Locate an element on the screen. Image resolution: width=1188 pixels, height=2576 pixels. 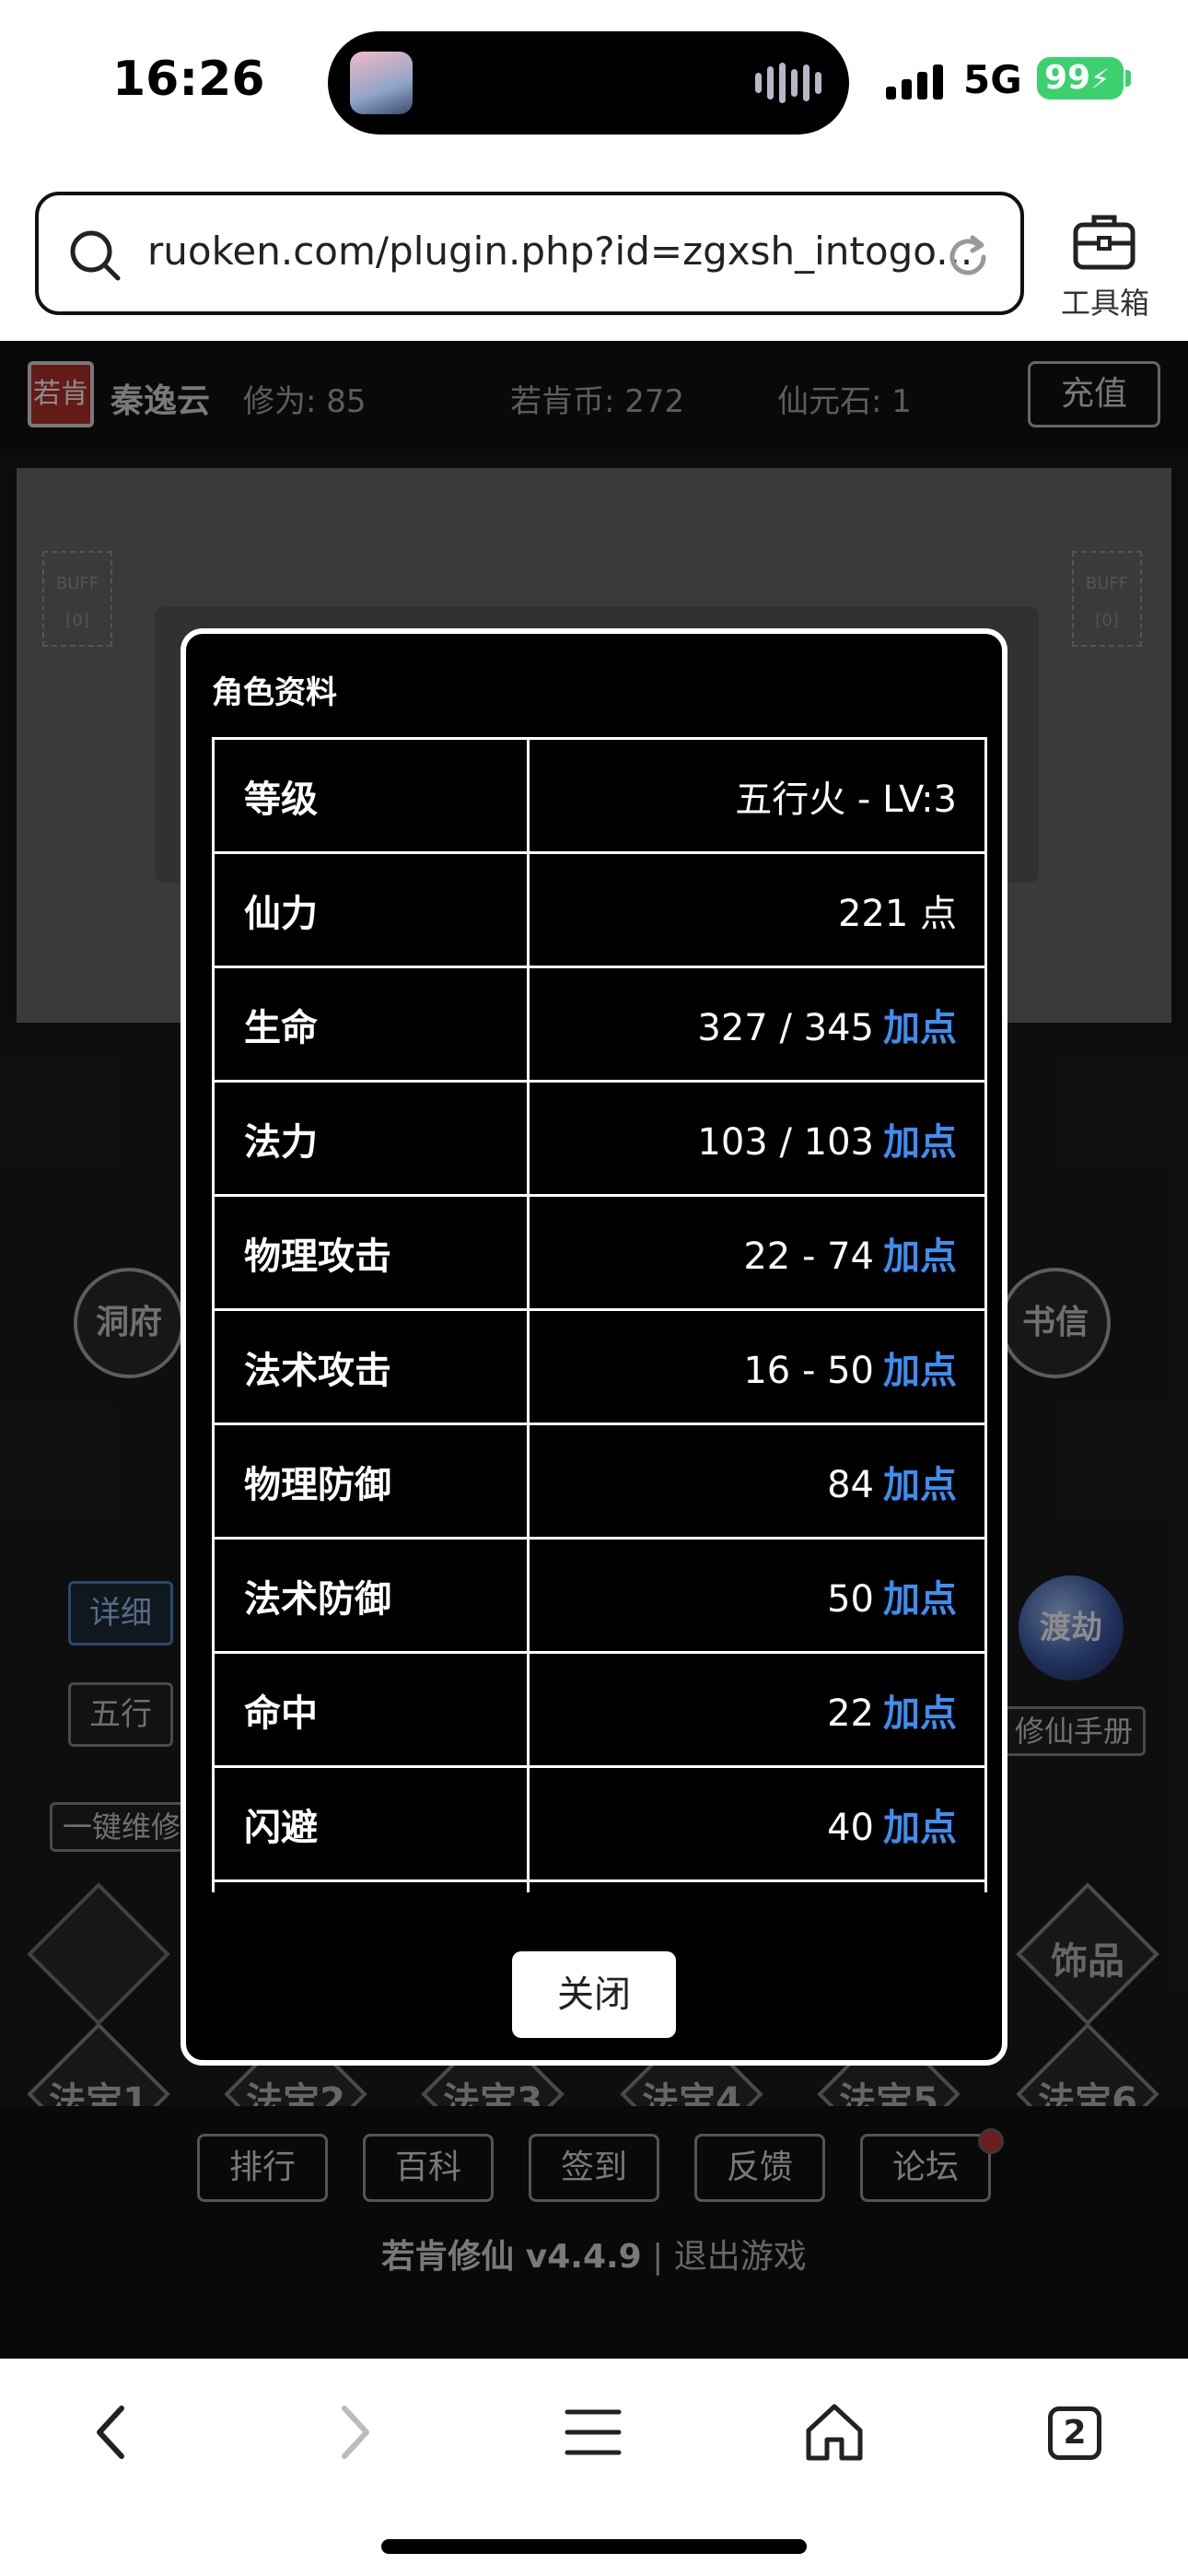
close-button: 关闭 is located at coordinates (594, 1994).